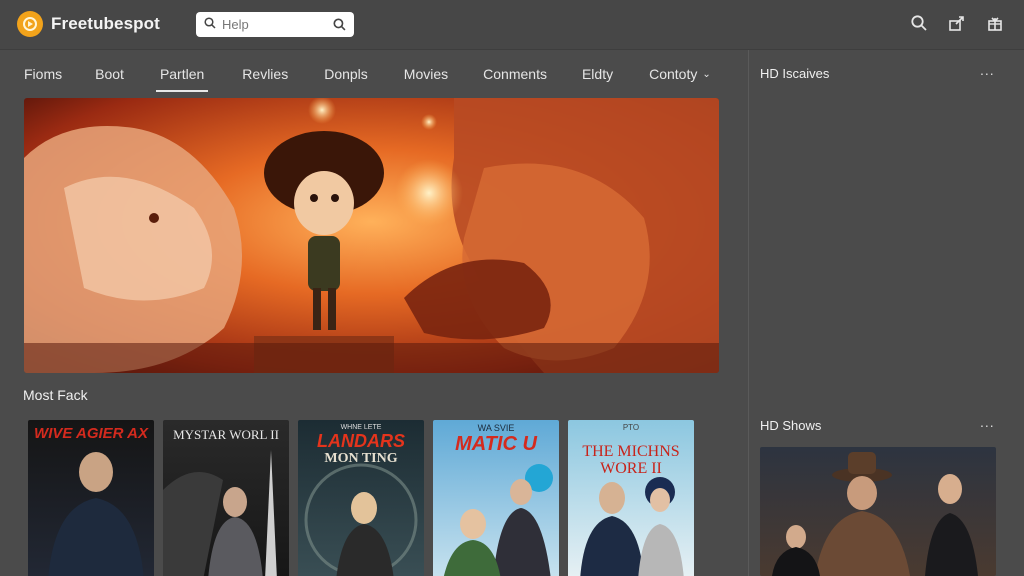 This screenshot has height=576, width=1024. I want to click on search-input, so click(277, 24).